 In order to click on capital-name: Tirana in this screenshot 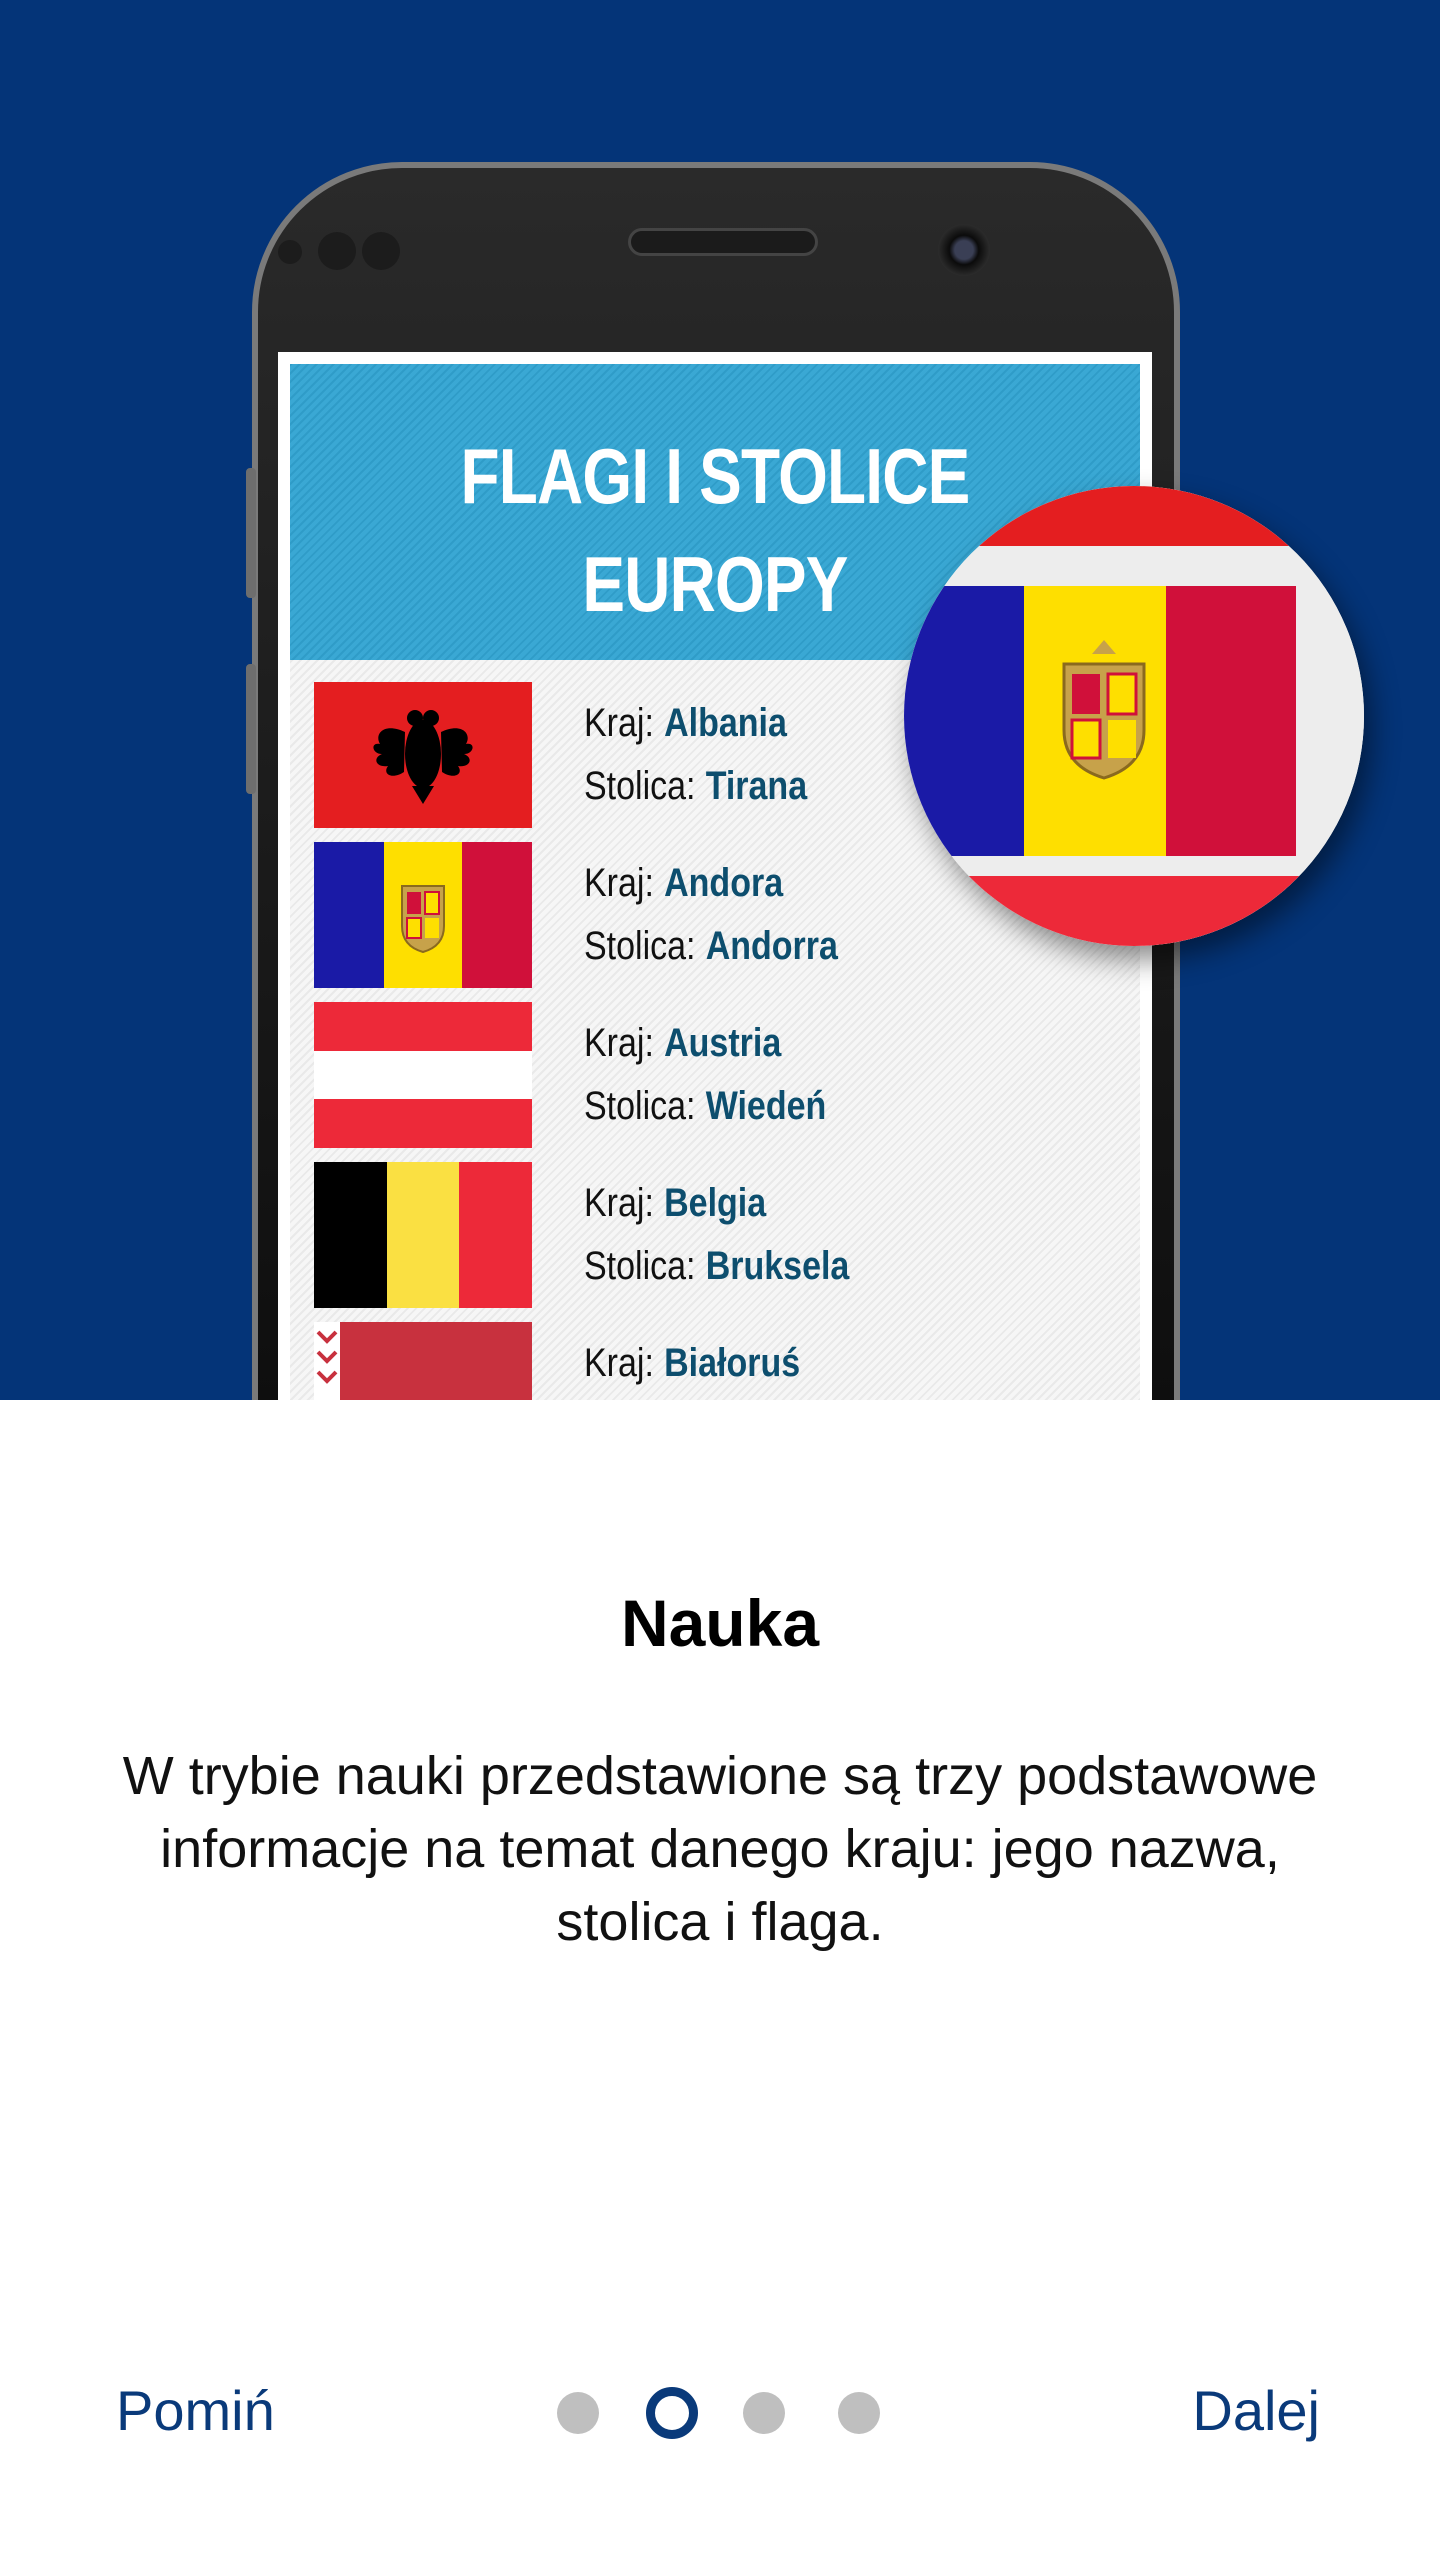, I will do `click(756, 786)`.